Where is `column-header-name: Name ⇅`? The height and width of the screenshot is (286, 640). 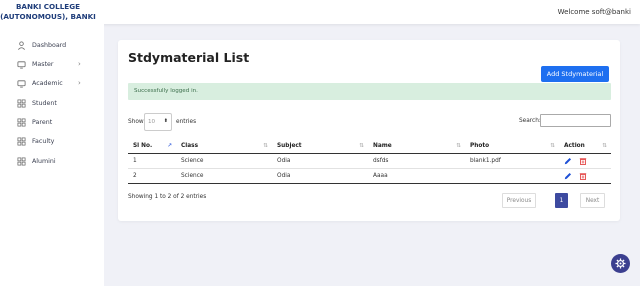
column-header-name: Name ⇅ is located at coordinates (416, 147).